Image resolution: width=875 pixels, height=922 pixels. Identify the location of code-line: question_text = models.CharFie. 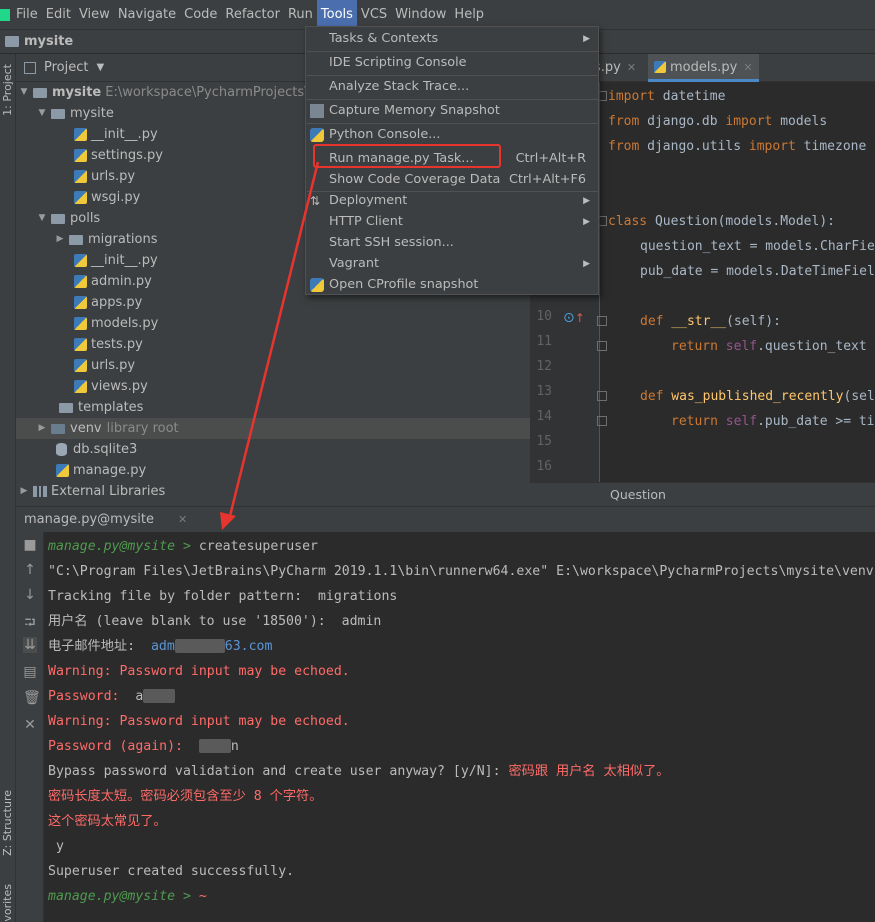
(757, 246).